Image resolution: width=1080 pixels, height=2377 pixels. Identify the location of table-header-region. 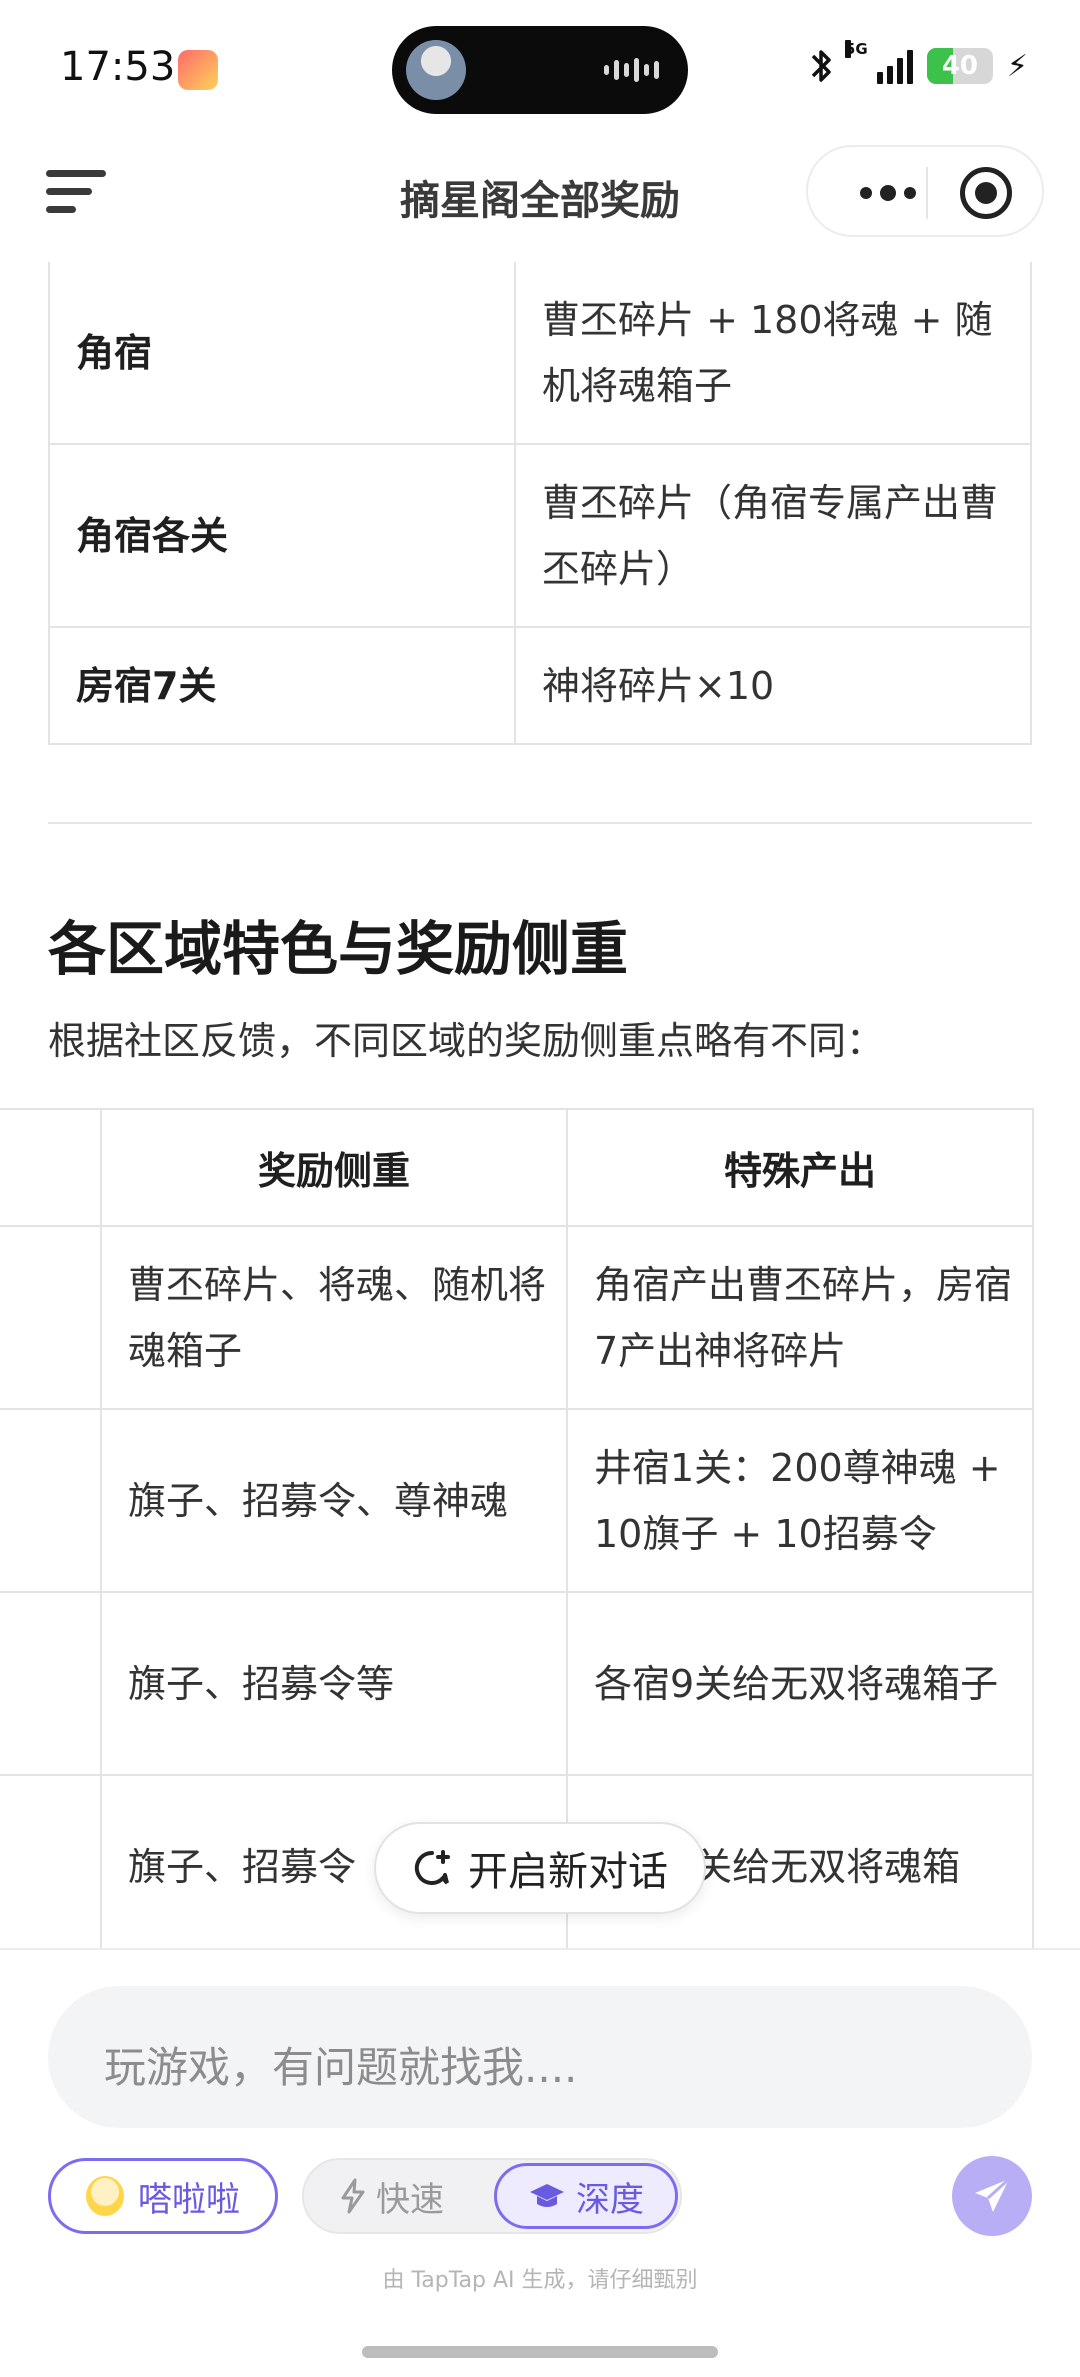
(51, 1167).